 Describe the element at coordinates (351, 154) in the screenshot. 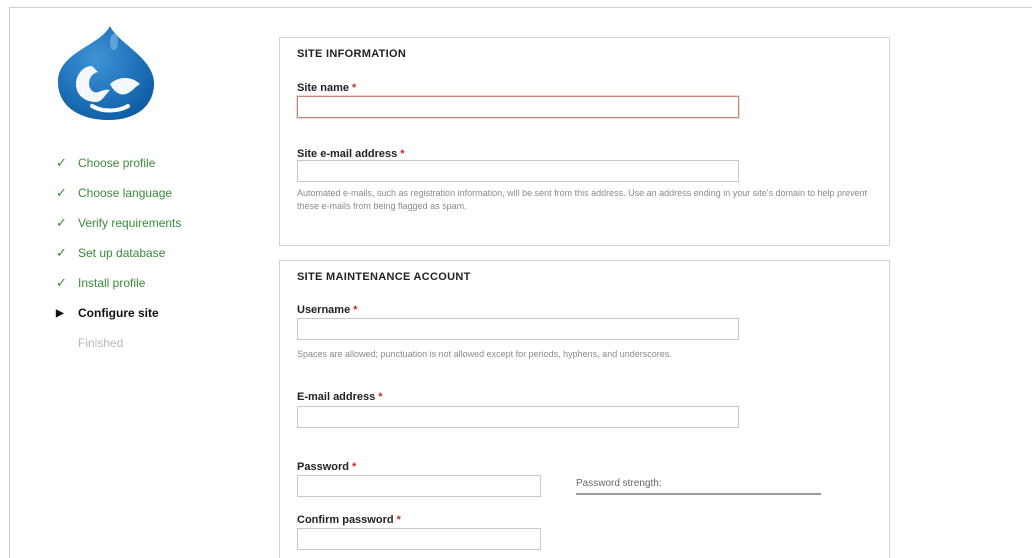

I see `site-email-label: Site e-mail address *` at that location.